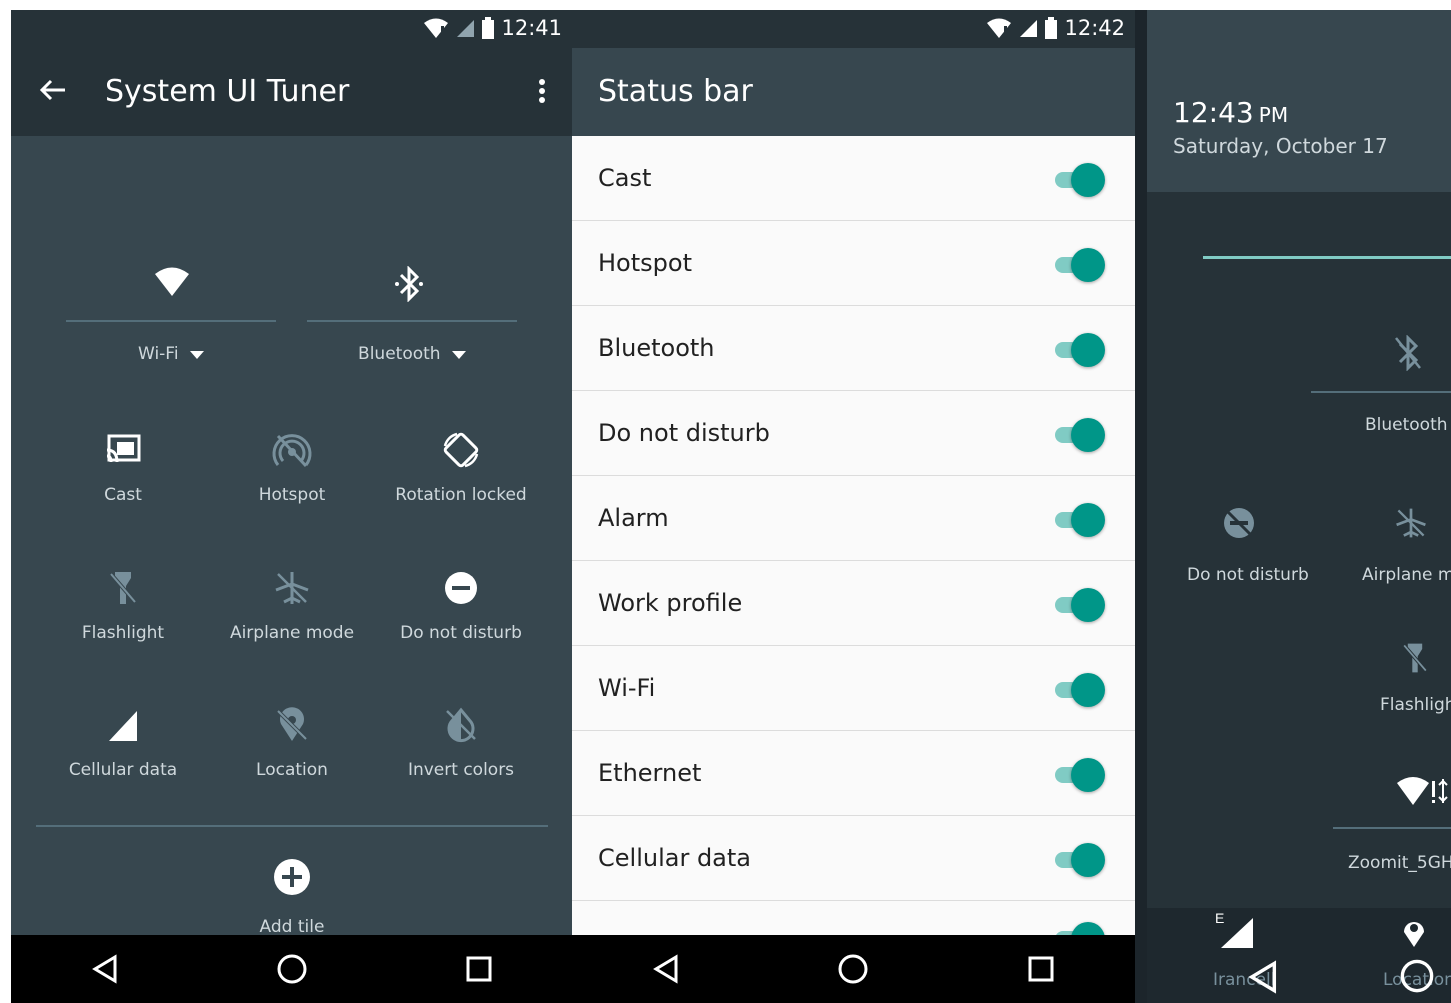 The image size is (1451, 1003). What do you see at coordinates (461, 770) in the screenshot?
I see `tile-label: Invert colors` at bounding box center [461, 770].